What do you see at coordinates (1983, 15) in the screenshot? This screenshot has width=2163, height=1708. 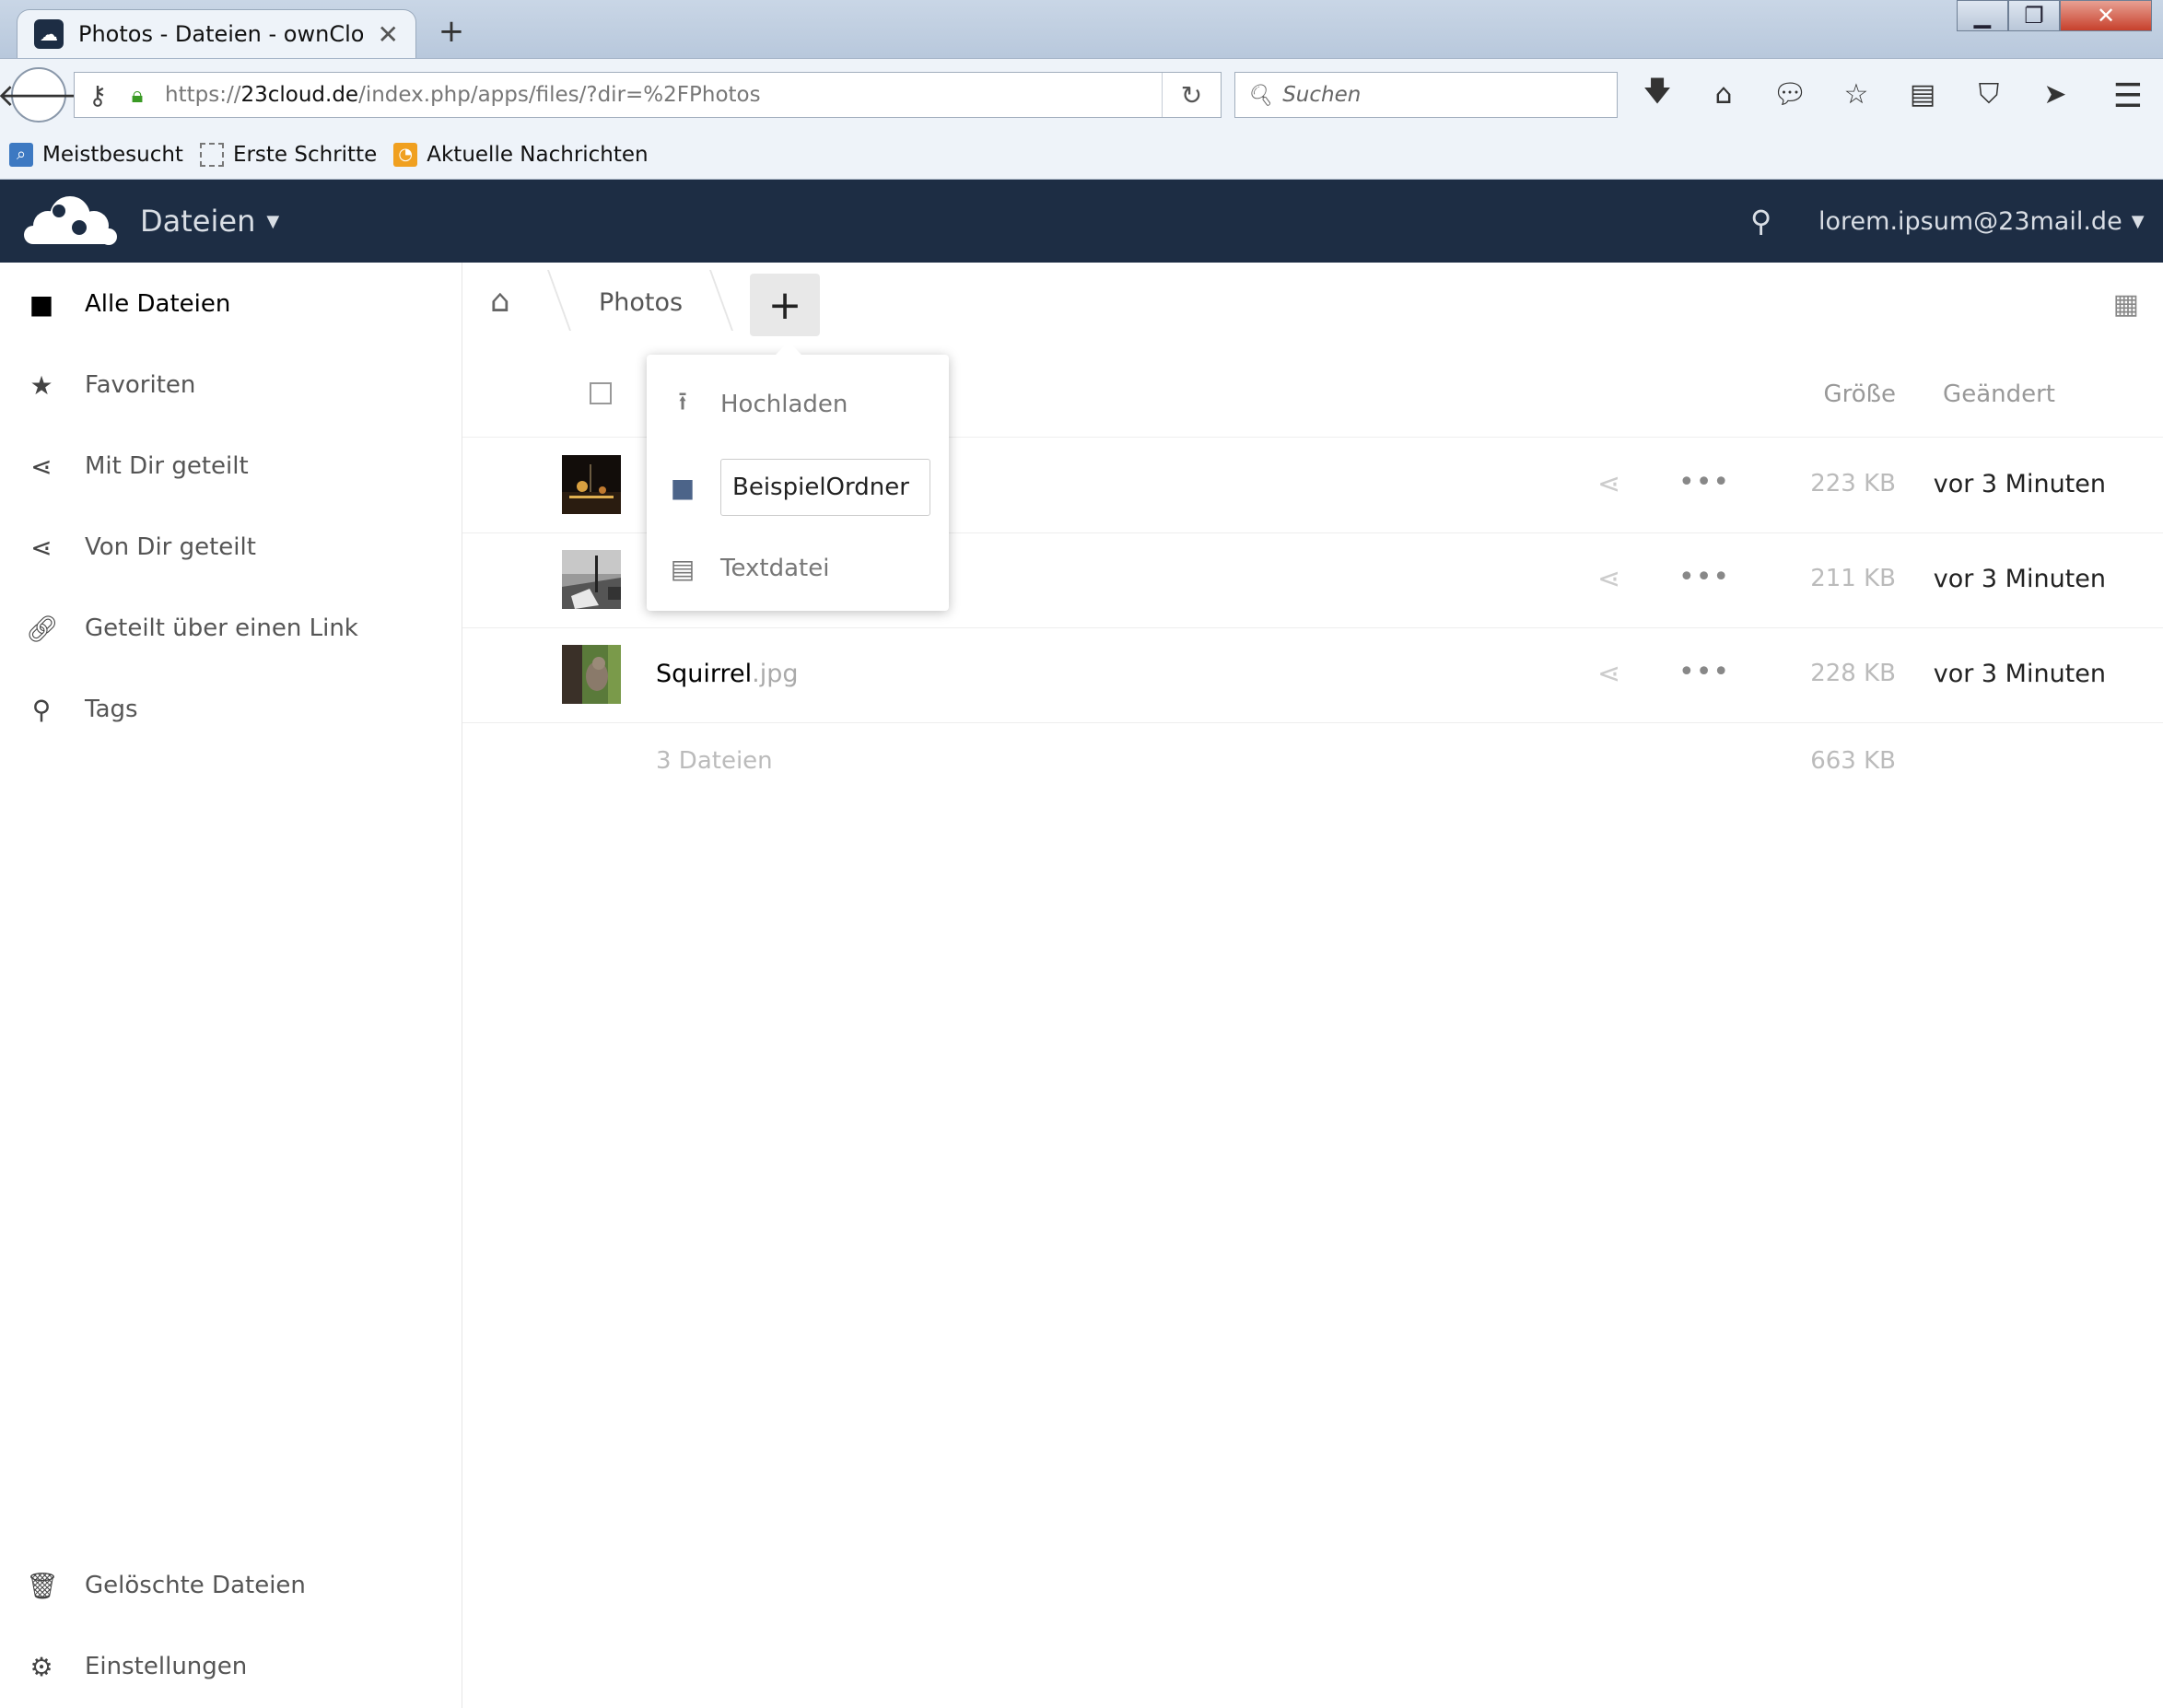 I see `minimize-button: ▁` at bounding box center [1983, 15].